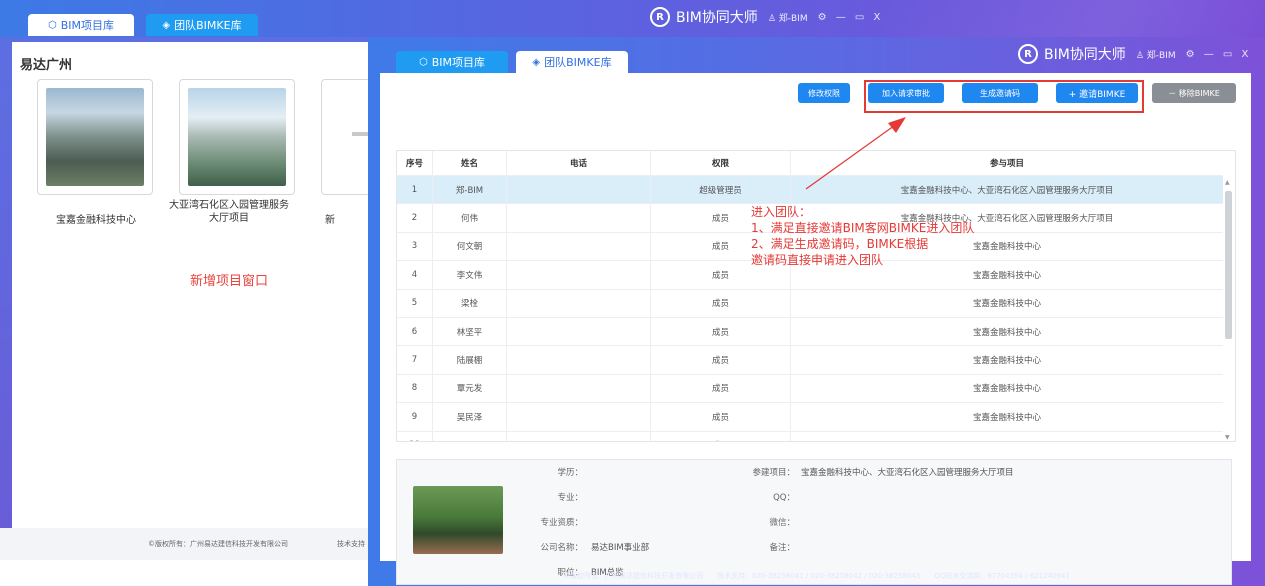  What do you see at coordinates (1228, 265) in the screenshot?
I see `scroll-thumb` at bounding box center [1228, 265].